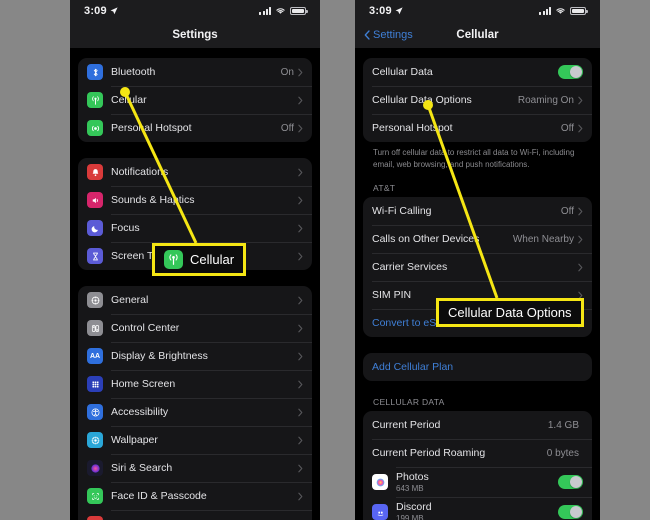 The width and height of the screenshot is (650, 520). What do you see at coordinates (195, 412) in the screenshot?
I see `list-item: Accessibility` at bounding box center [195, 412].